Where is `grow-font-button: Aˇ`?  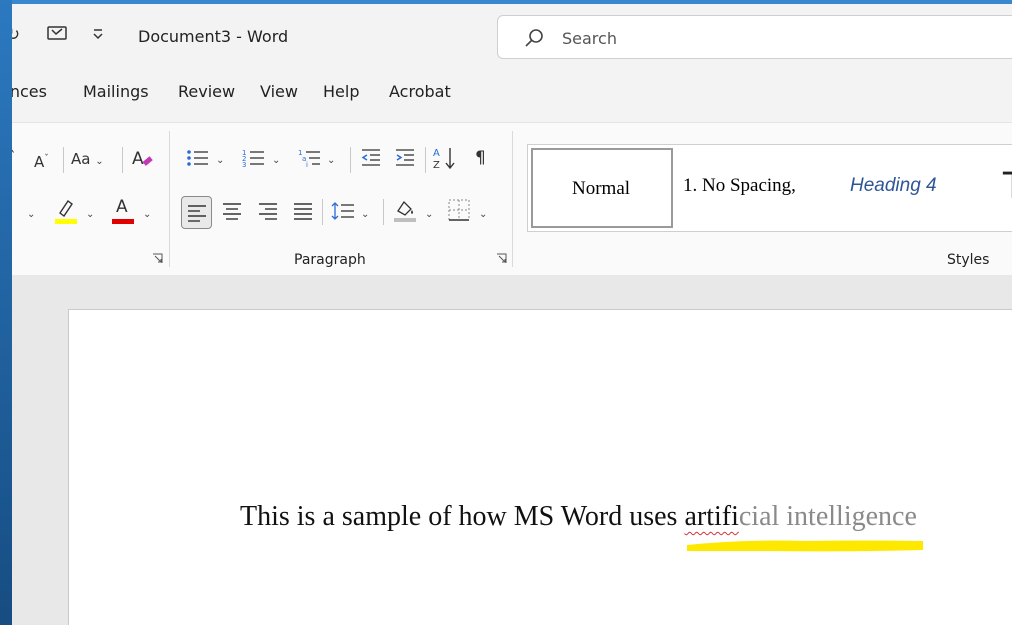
grow-font-button: Aˇ is located at coordinates (41, 160).